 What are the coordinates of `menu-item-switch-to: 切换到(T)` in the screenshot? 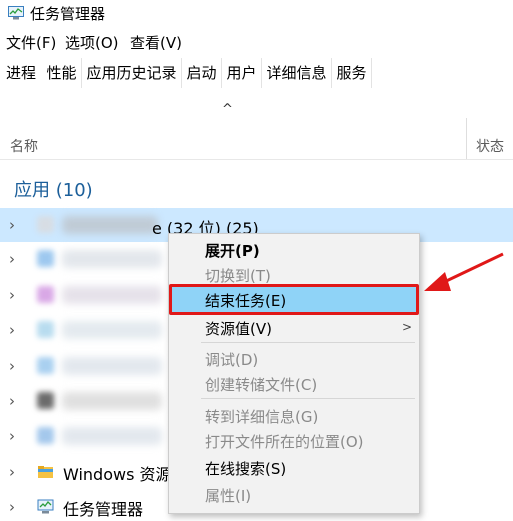 It's located at (238, 275).